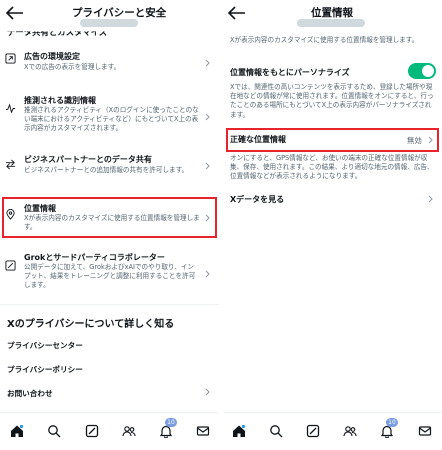 Image resolution: width=442 pixels, height=450 pixels. Describe the element at coordinates (52, 56) in the screenshot. I see `item-title: 広告の環境設定` at that location.